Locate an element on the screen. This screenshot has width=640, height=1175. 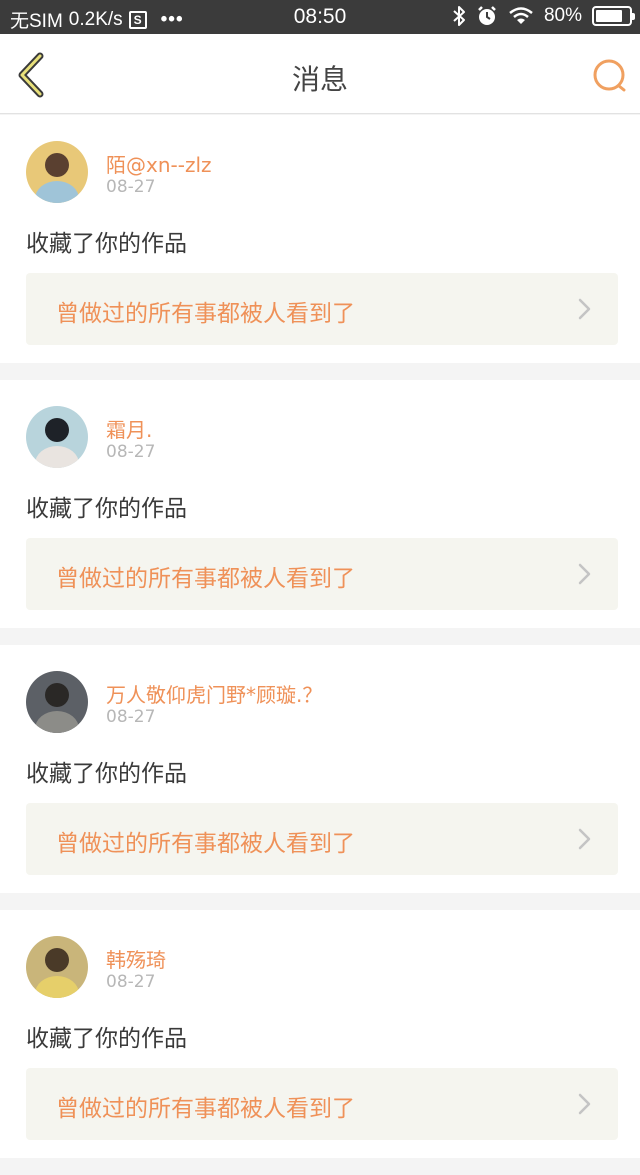
more-notifications-icon: ••• is located at coordinates (172, 19).